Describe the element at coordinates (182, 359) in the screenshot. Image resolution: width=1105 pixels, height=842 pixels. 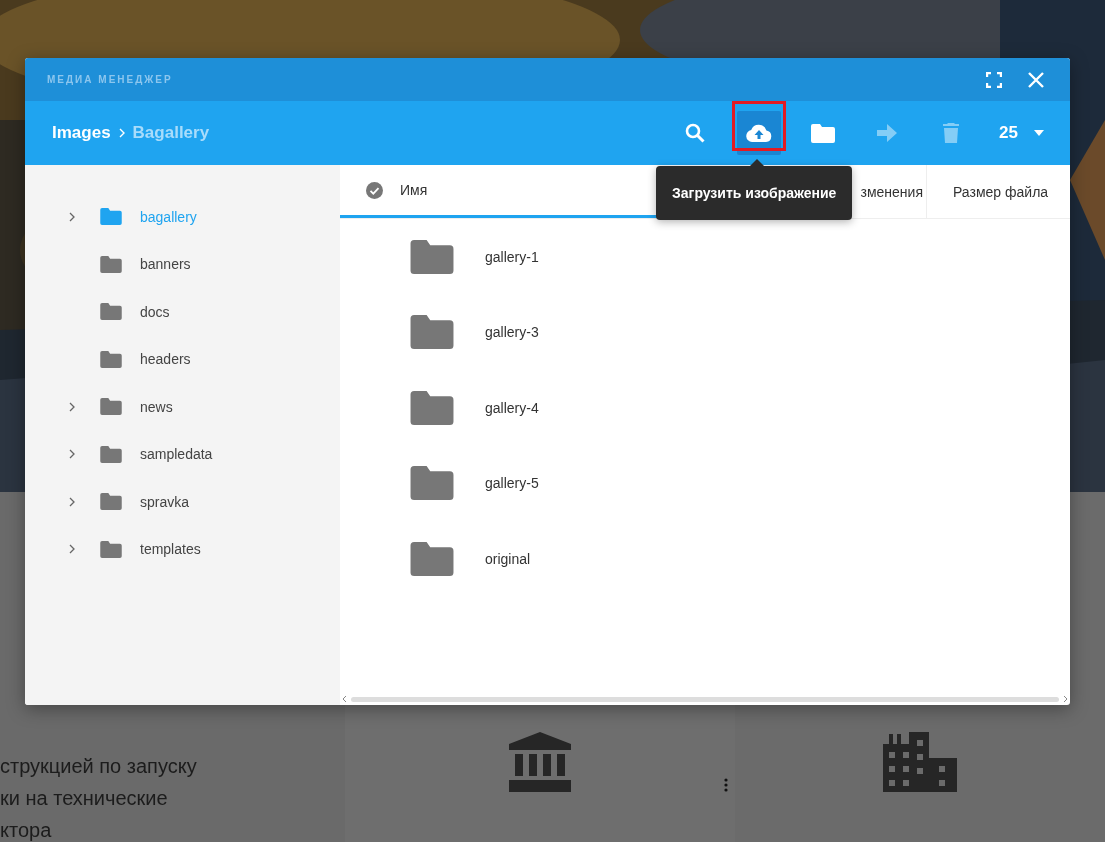
I see `tree-item: headers` at that location.